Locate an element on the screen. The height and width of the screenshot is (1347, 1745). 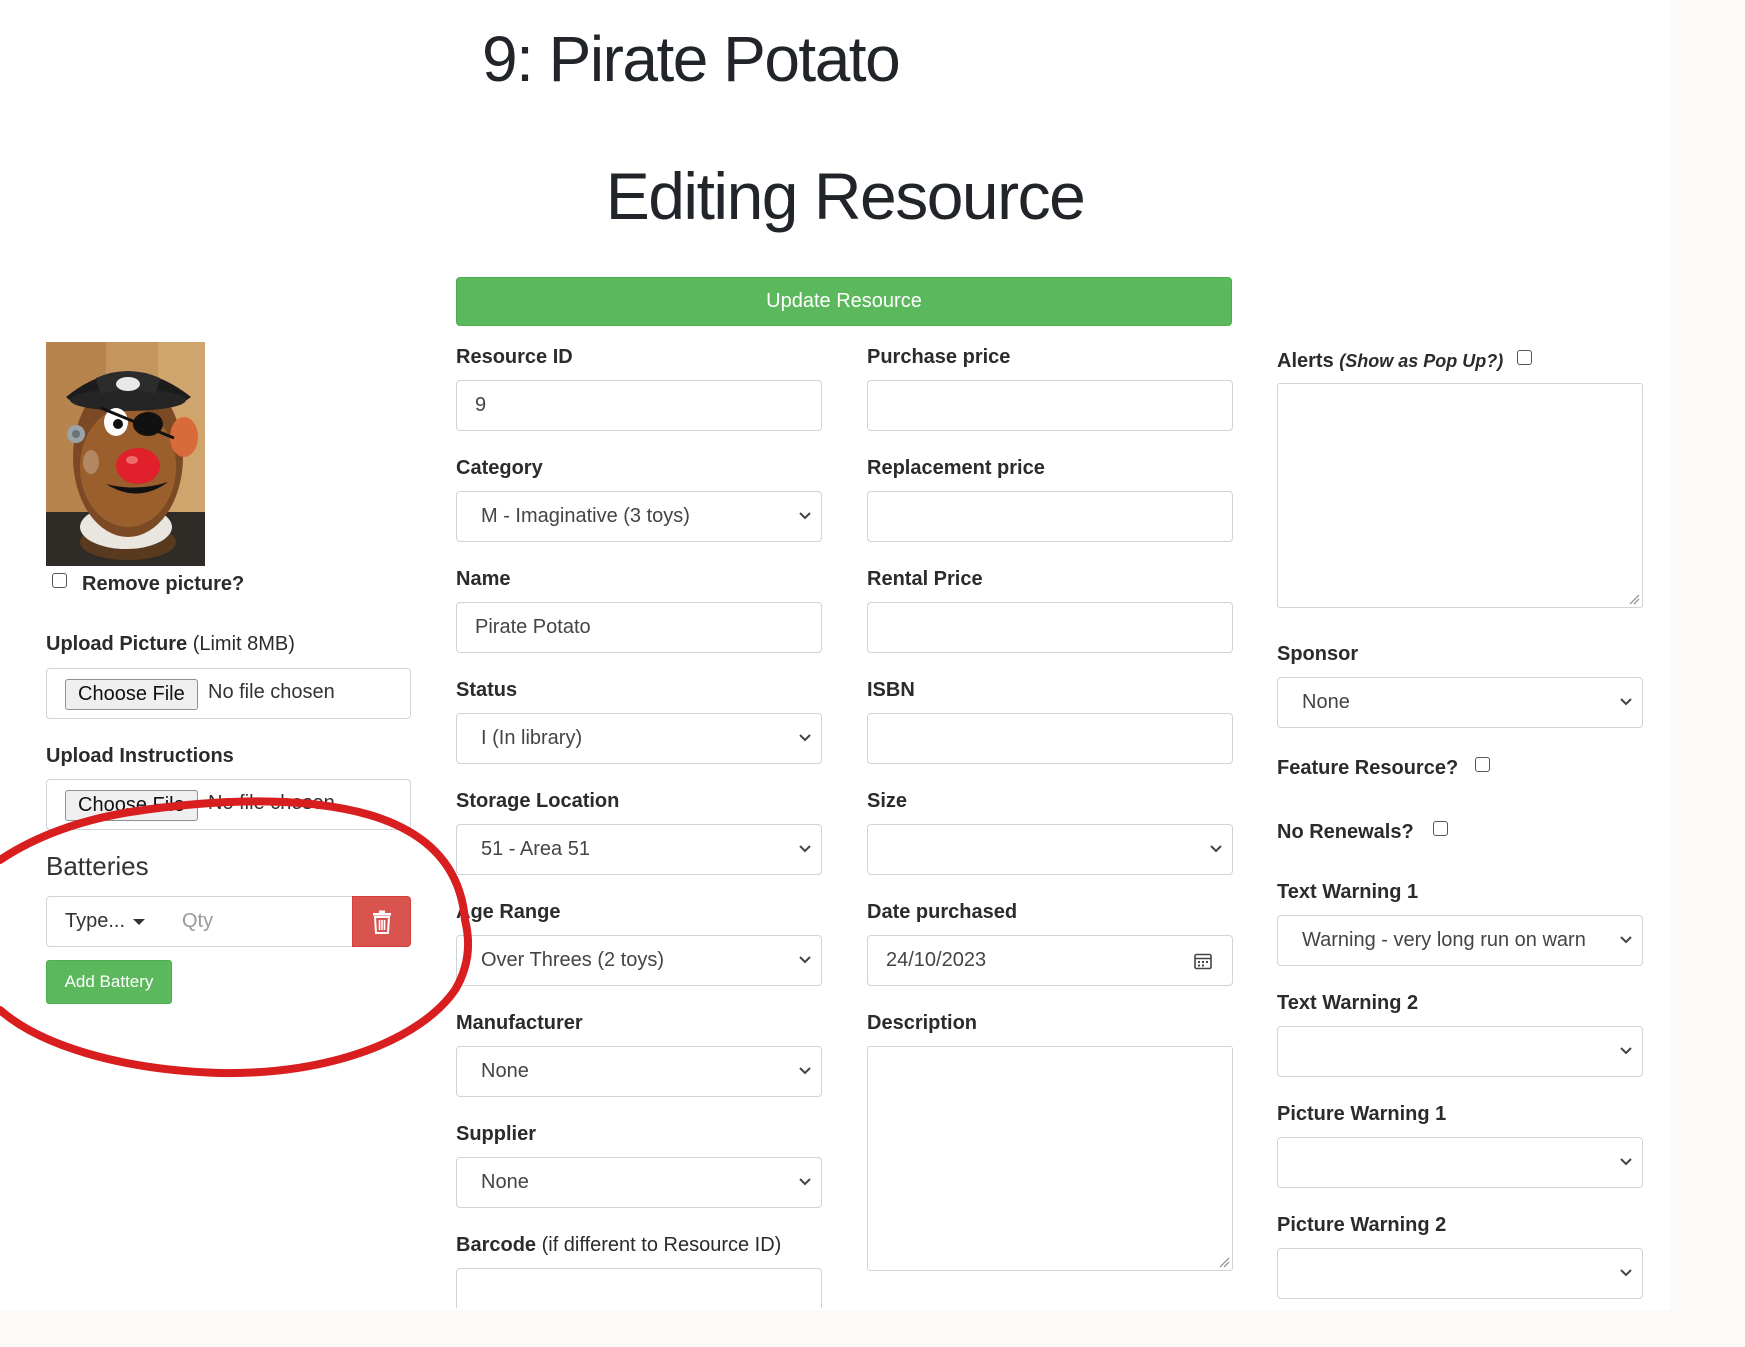
picture-warning-1-label: Picture Warning 1 is located at coordinates (1362, 1114).